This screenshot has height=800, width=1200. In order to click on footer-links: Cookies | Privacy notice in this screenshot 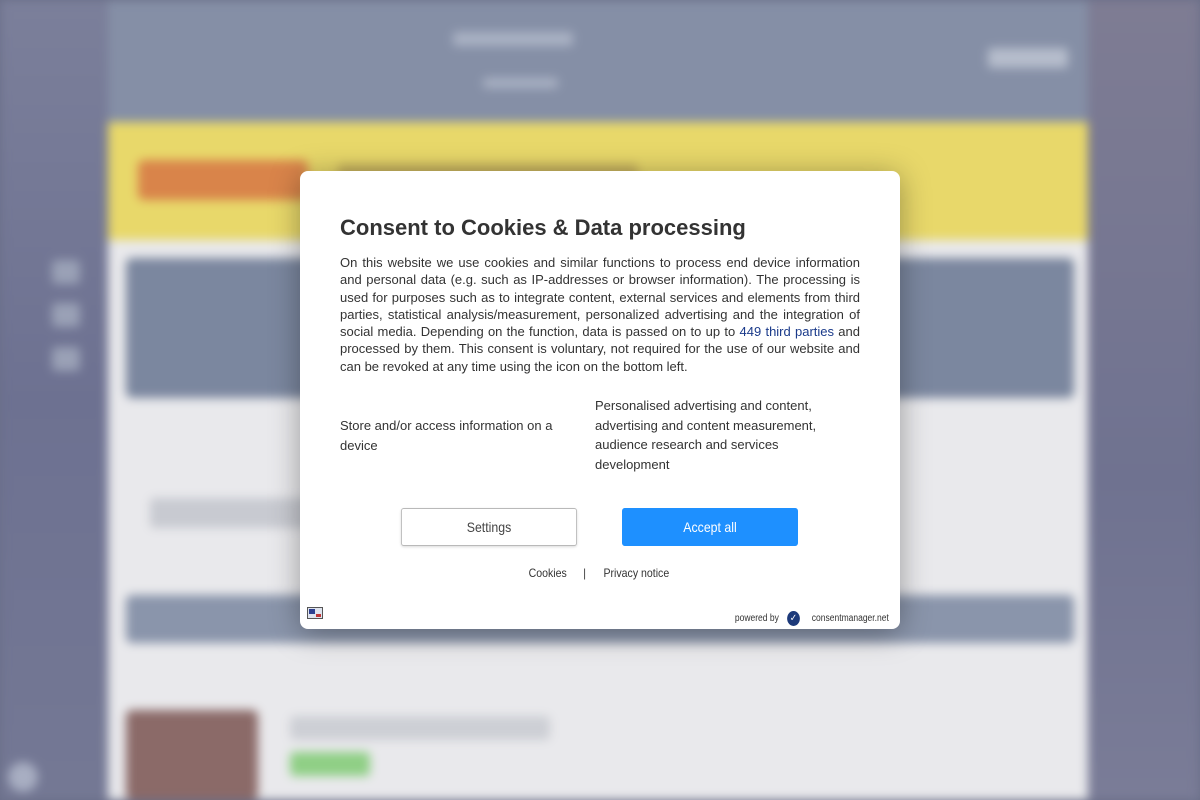, I will do `click(600, 573)`.